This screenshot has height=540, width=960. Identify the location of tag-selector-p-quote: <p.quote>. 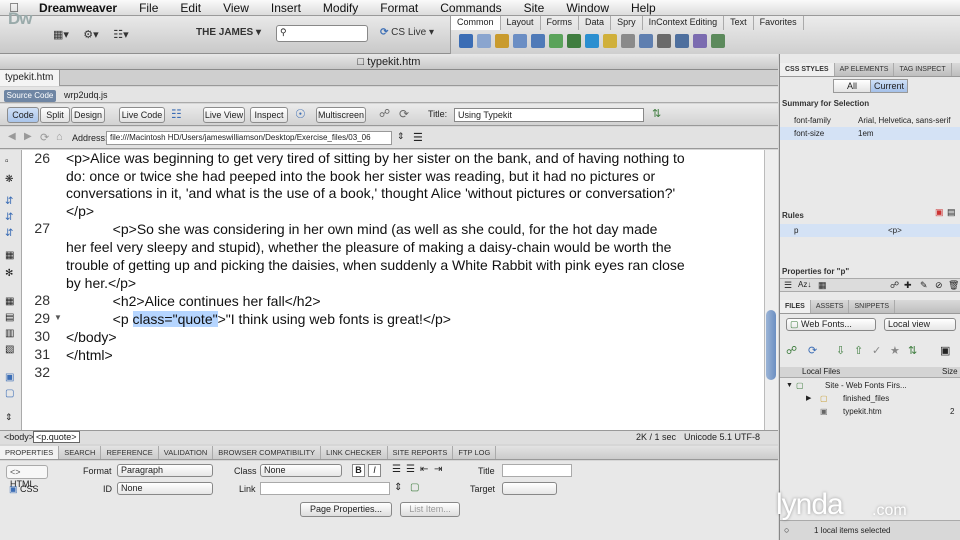
(56, 437).